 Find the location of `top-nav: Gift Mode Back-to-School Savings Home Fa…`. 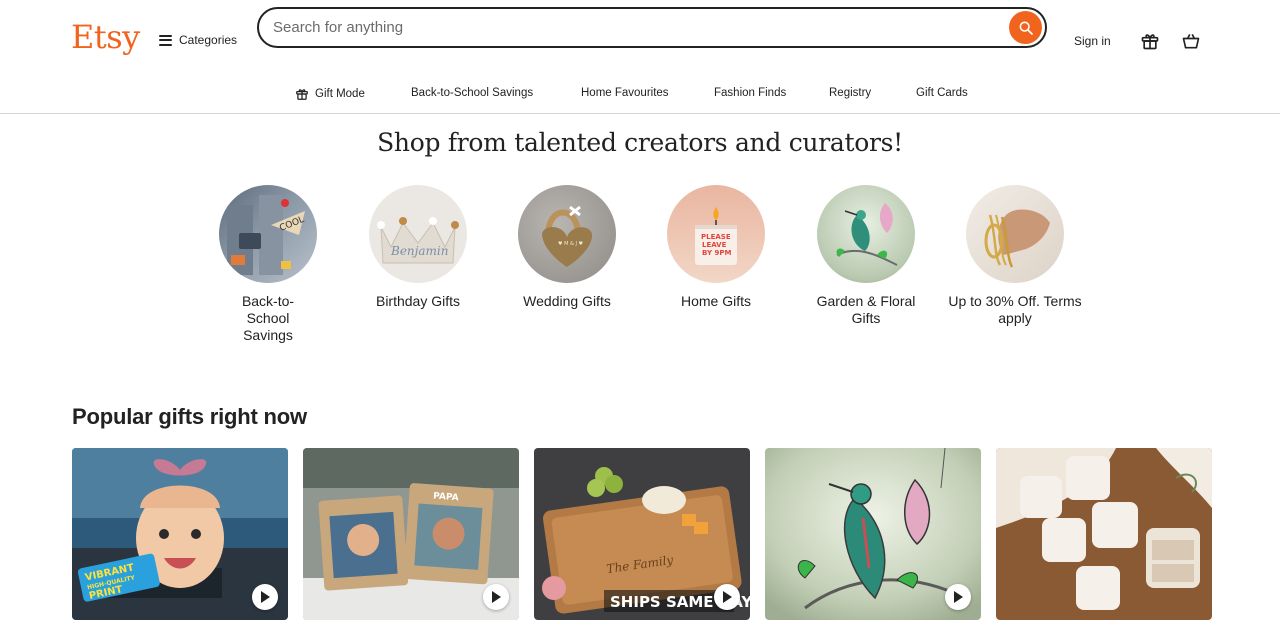

top-nav: Gift Mode Back-to-School Savings Home Fa… is located at coordinates (640, 97).